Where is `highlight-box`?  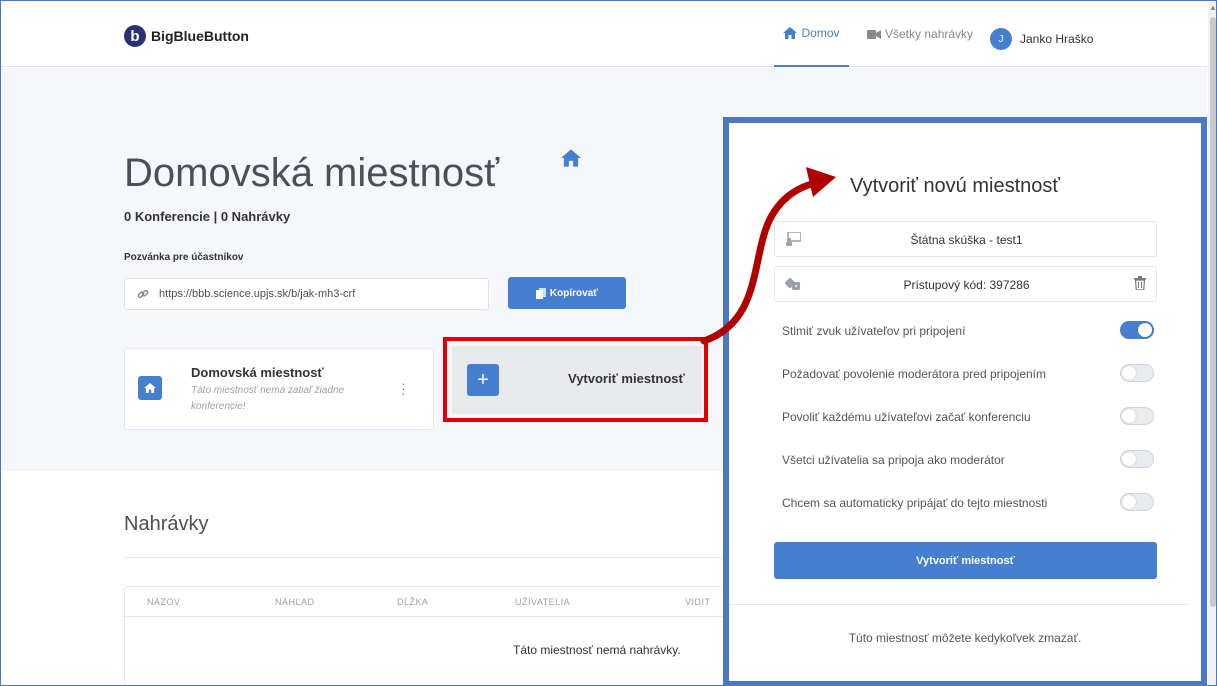 highlight-box is located at coordinates (575, 379).